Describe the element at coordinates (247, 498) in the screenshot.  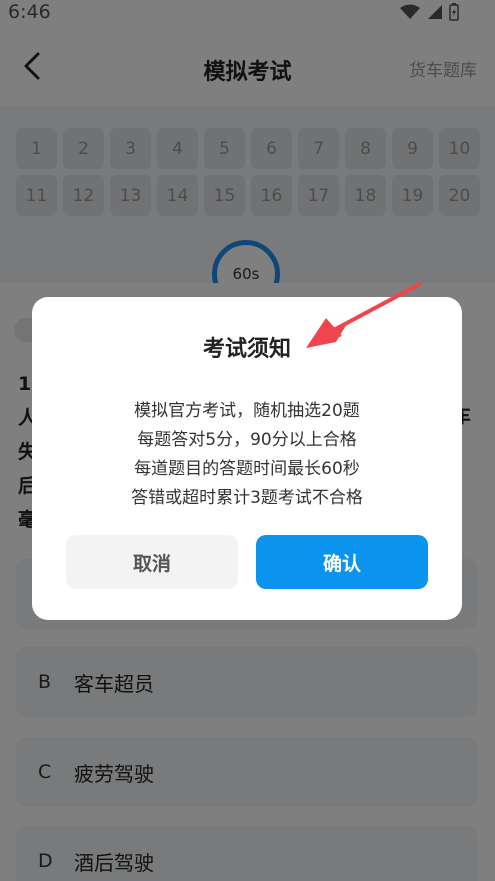
I see `dialog-line: 答错或超时累计3题考试不合格` at that location.